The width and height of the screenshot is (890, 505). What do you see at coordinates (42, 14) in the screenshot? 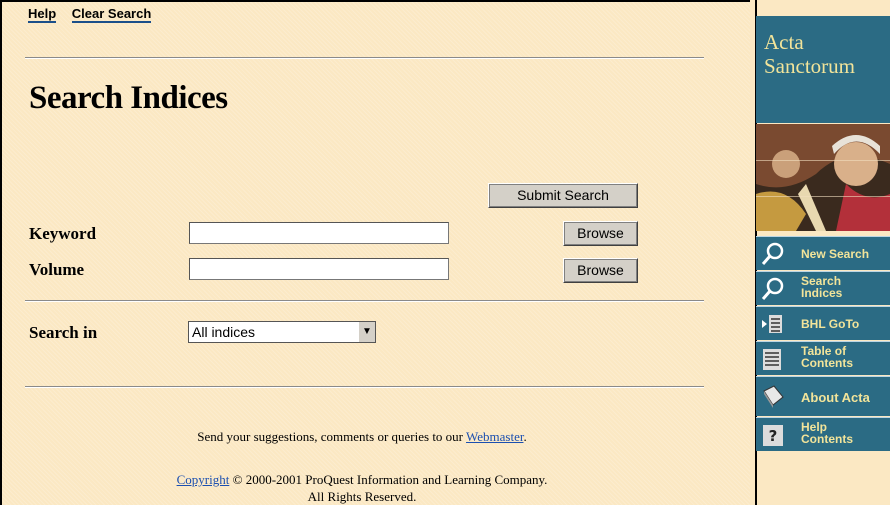
I see `help-link: Help` at bounding box center [42, 14].